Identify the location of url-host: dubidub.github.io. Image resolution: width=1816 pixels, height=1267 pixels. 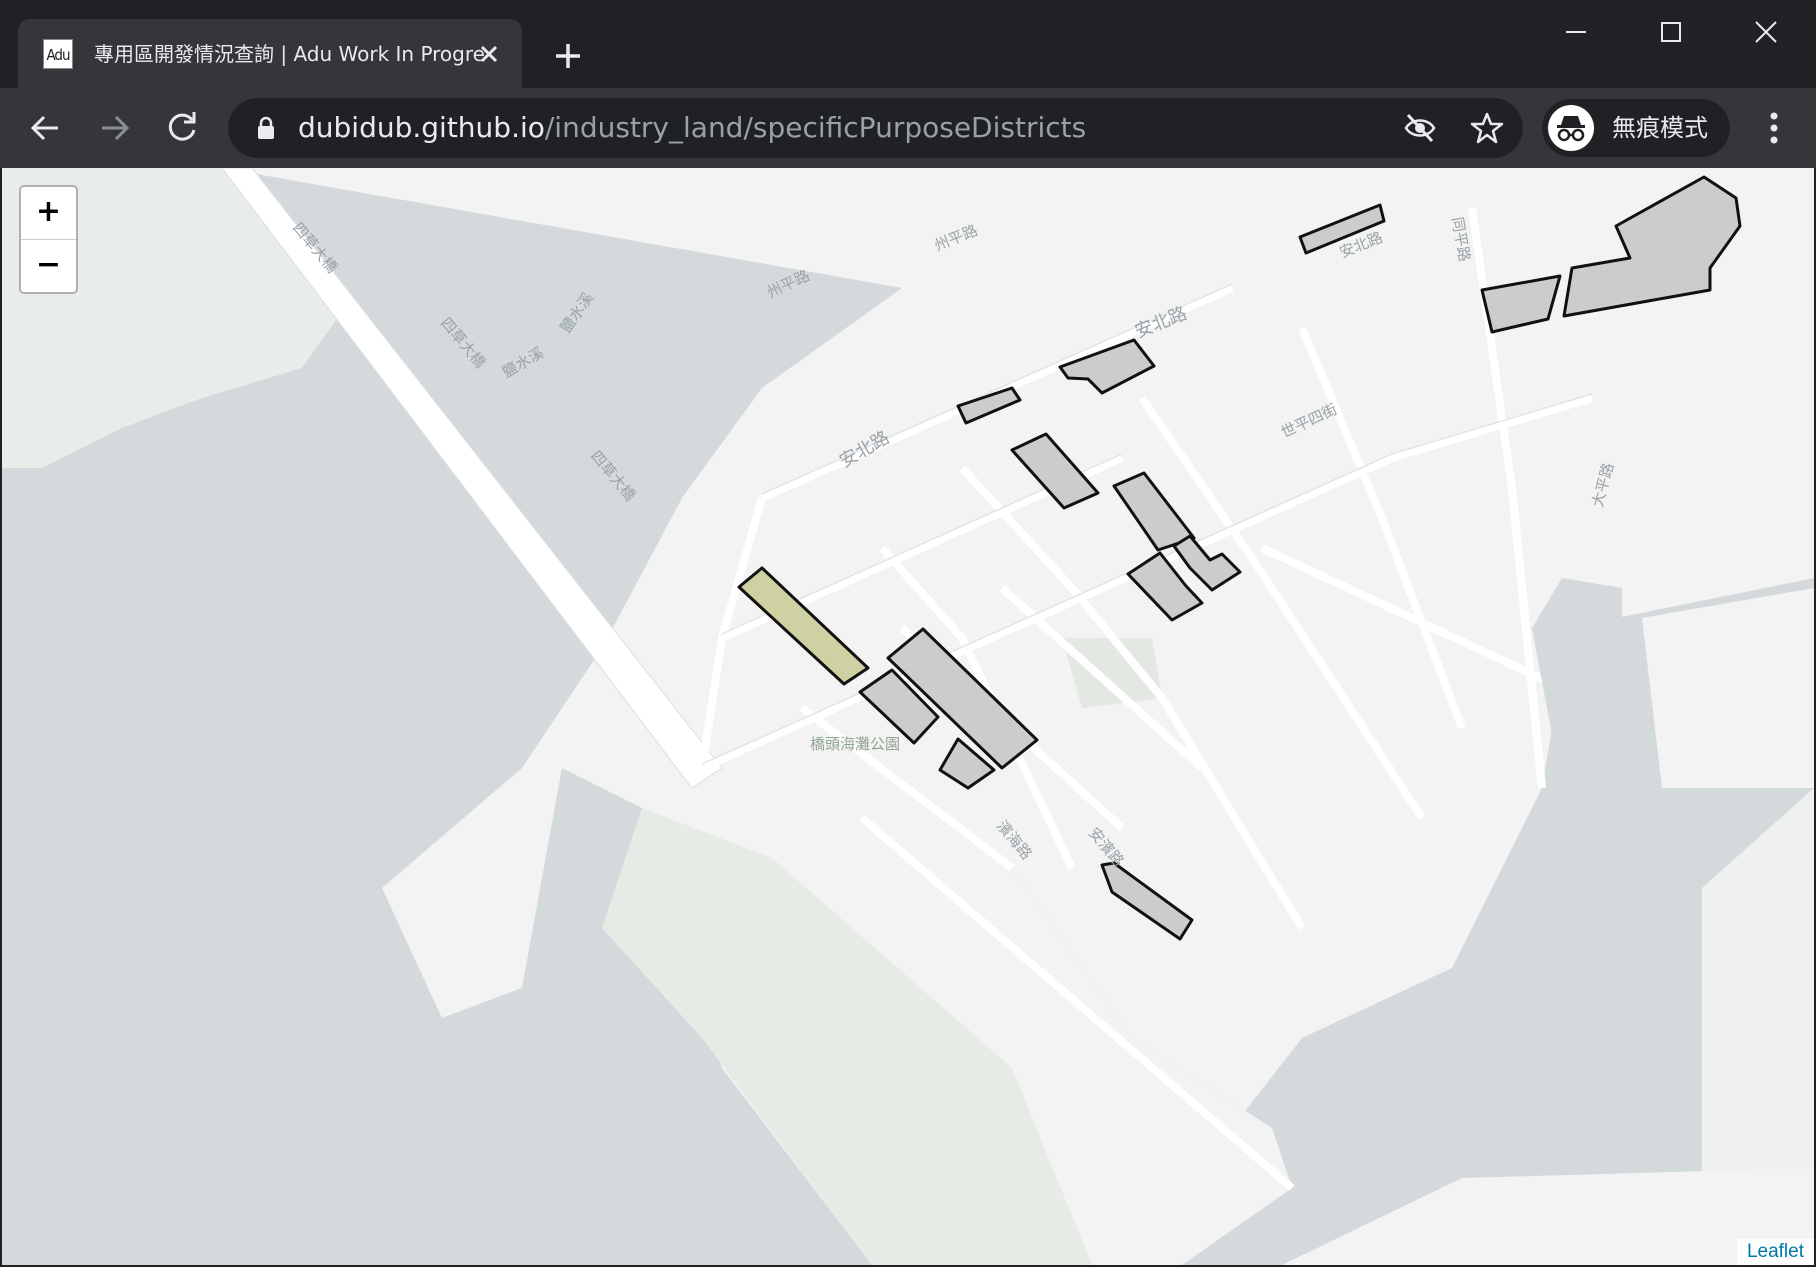
(421, 127).